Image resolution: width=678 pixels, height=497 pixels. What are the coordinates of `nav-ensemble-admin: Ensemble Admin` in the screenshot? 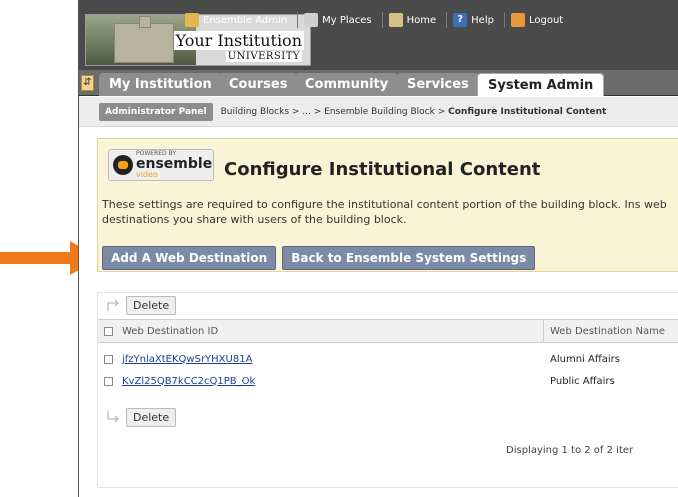 It's located at (236, 20).